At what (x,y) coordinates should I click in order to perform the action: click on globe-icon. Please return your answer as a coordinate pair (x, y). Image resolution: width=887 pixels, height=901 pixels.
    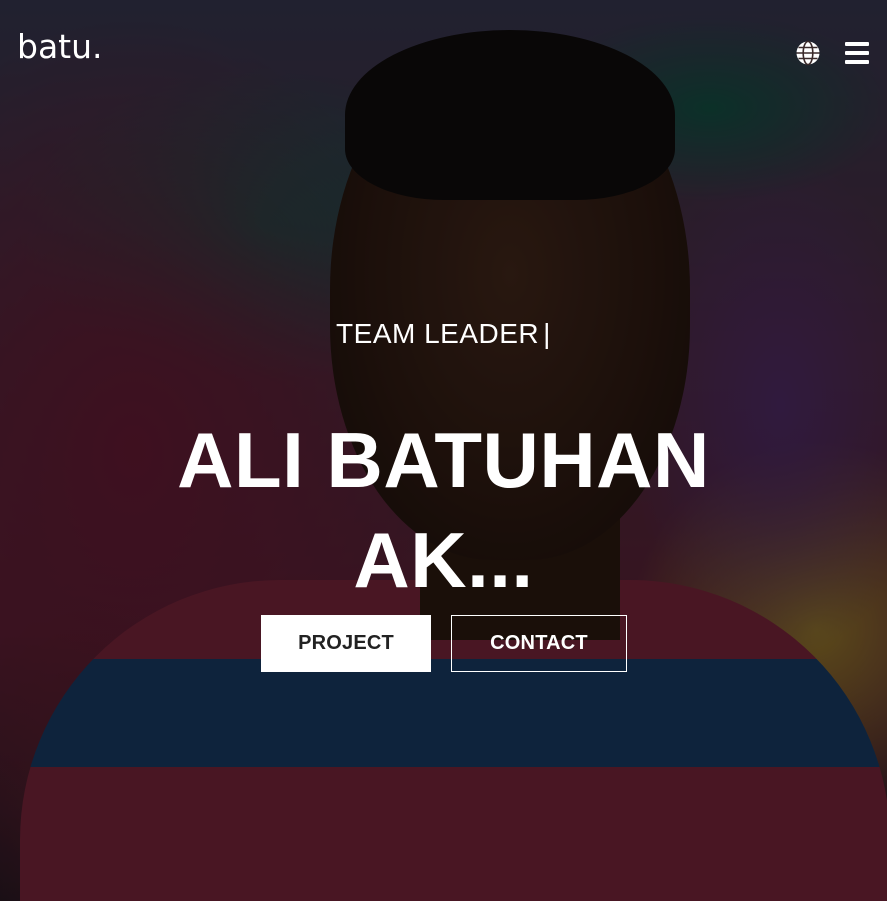
    Looking at the image, I should click on (808, 53).